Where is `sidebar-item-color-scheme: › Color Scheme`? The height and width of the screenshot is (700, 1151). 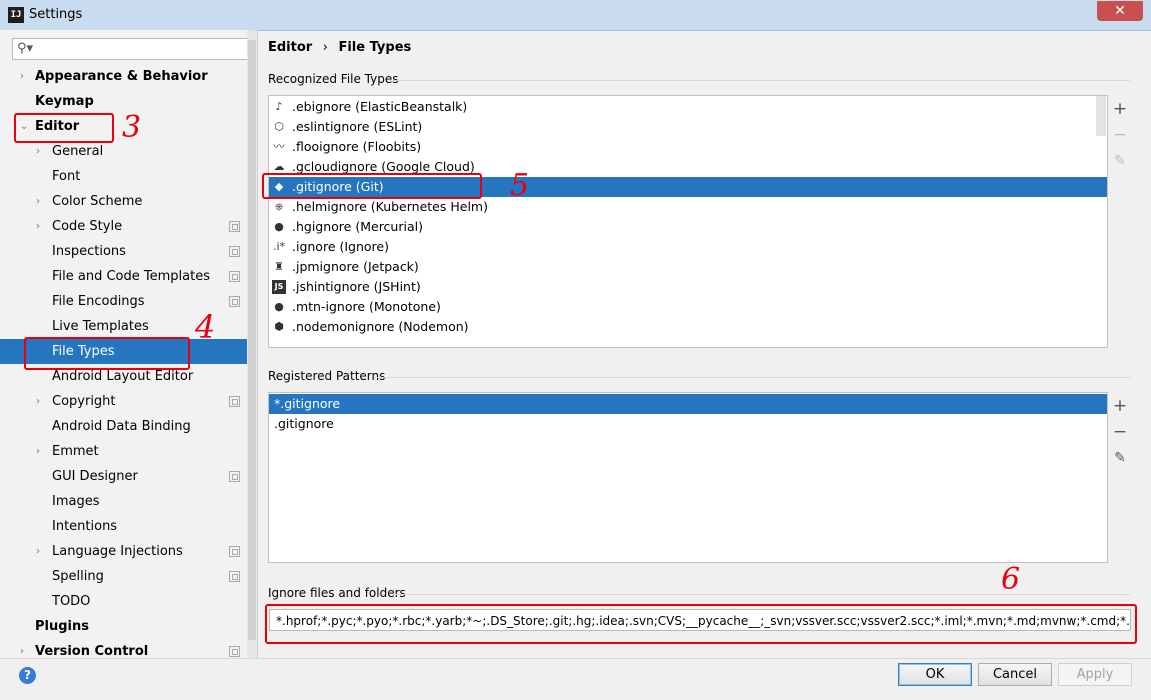
sidebar-item-color-scheme: › Color Scheme is located at coordinates (128, 201).